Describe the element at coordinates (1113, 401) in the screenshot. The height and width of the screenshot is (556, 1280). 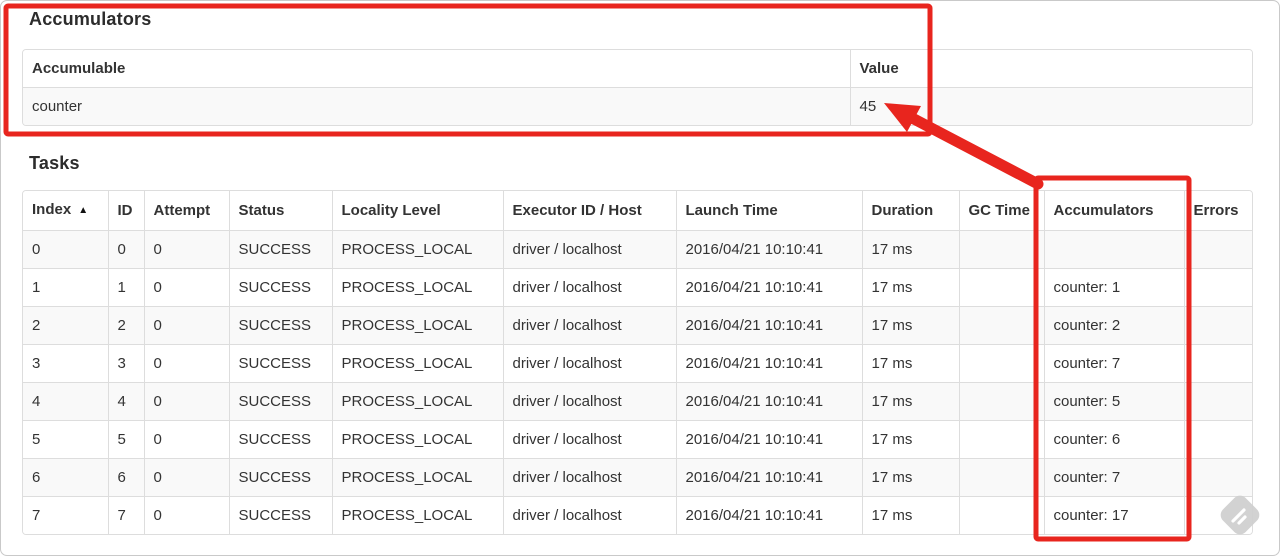
I see `cell-accumulators: counter: 5` at that location.